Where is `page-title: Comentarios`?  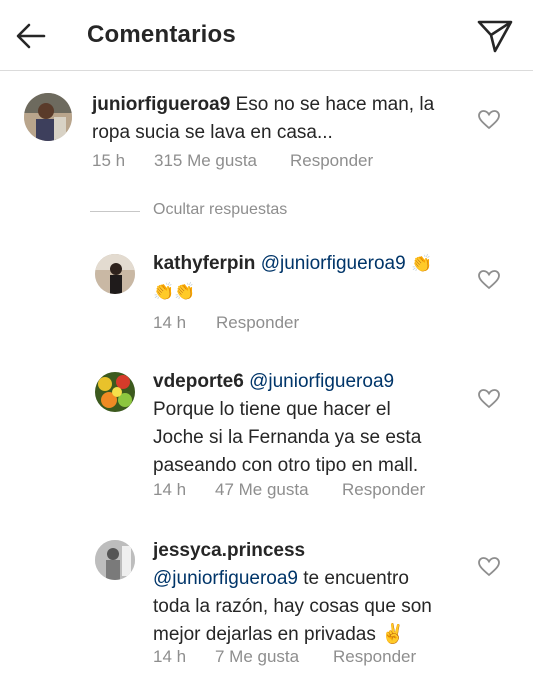 page-title: Comentarios is located at coordinates (161, 34).